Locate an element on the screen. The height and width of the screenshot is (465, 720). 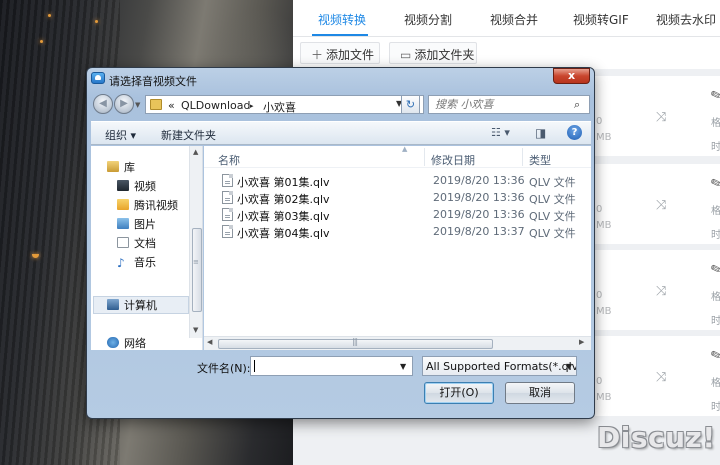
tab-video-convert: 视频转换 is located at coordinates (342, 19).